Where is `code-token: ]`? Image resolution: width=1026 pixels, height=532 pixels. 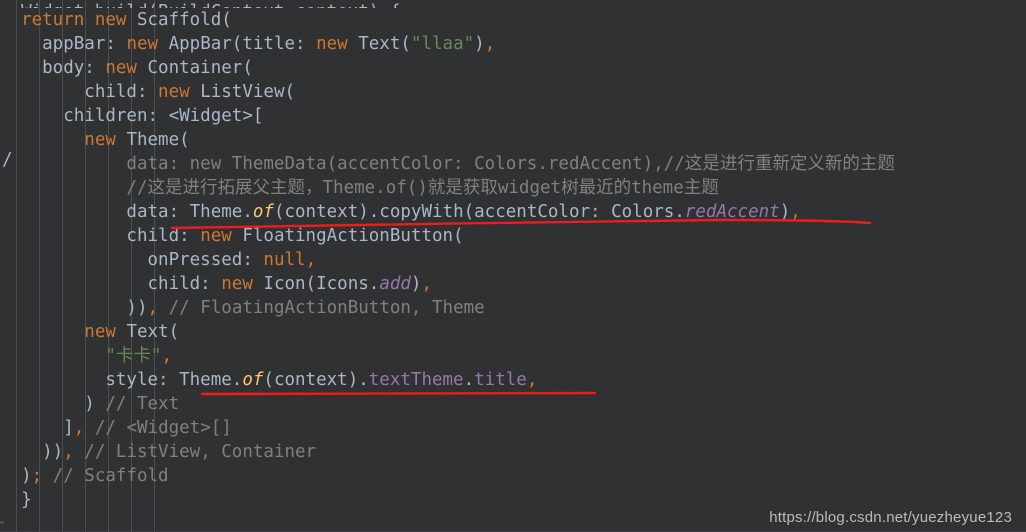 code-token: ] is located at coordinates (37, 428).